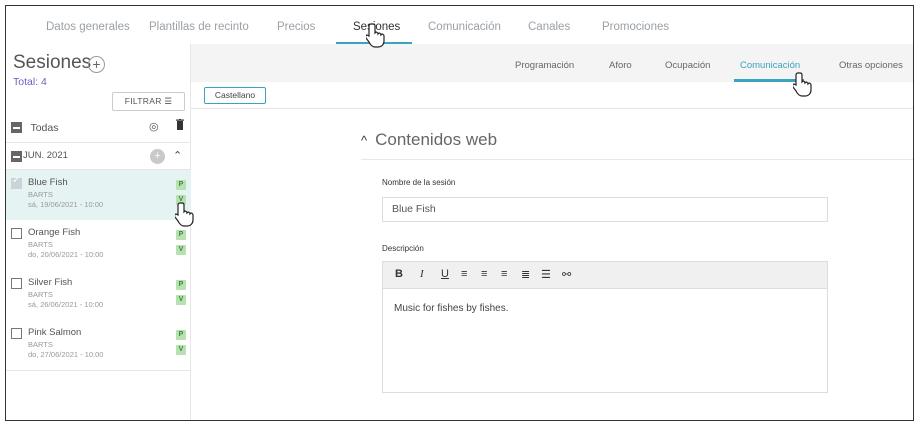 This screenshot has height=426, width=919. I want to click on italic-icon: I, so click(422, 274).